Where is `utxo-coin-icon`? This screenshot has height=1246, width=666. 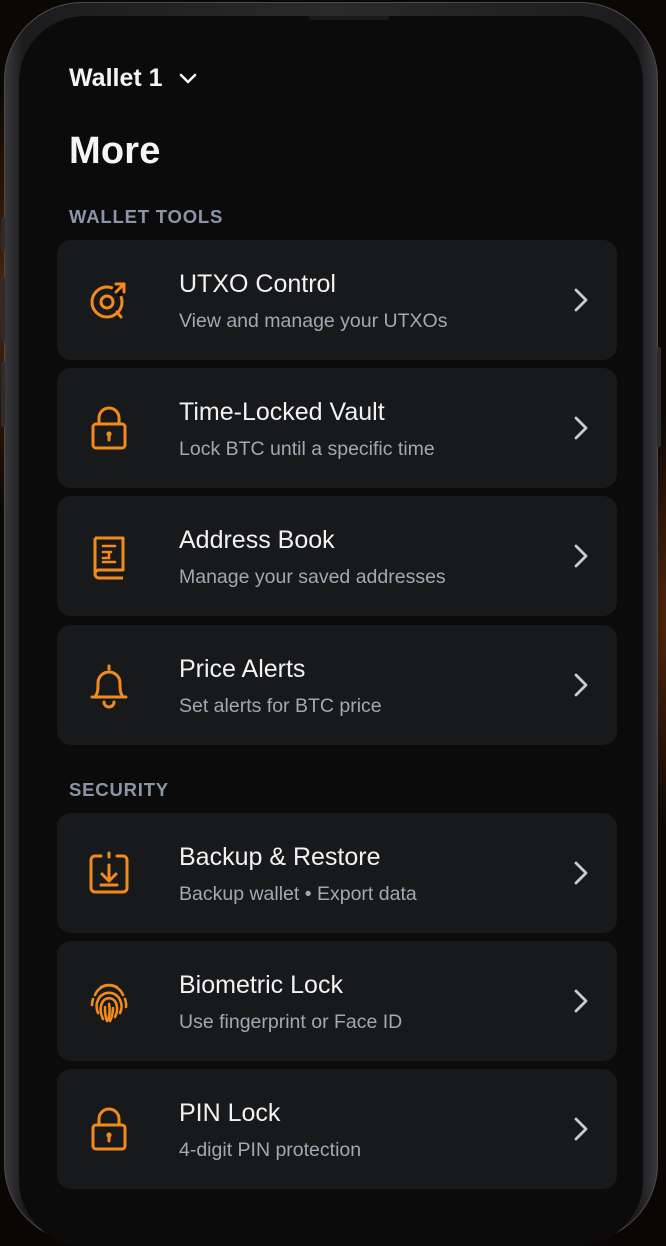 utxo-coin-icon is located at coordinates (109, 300).